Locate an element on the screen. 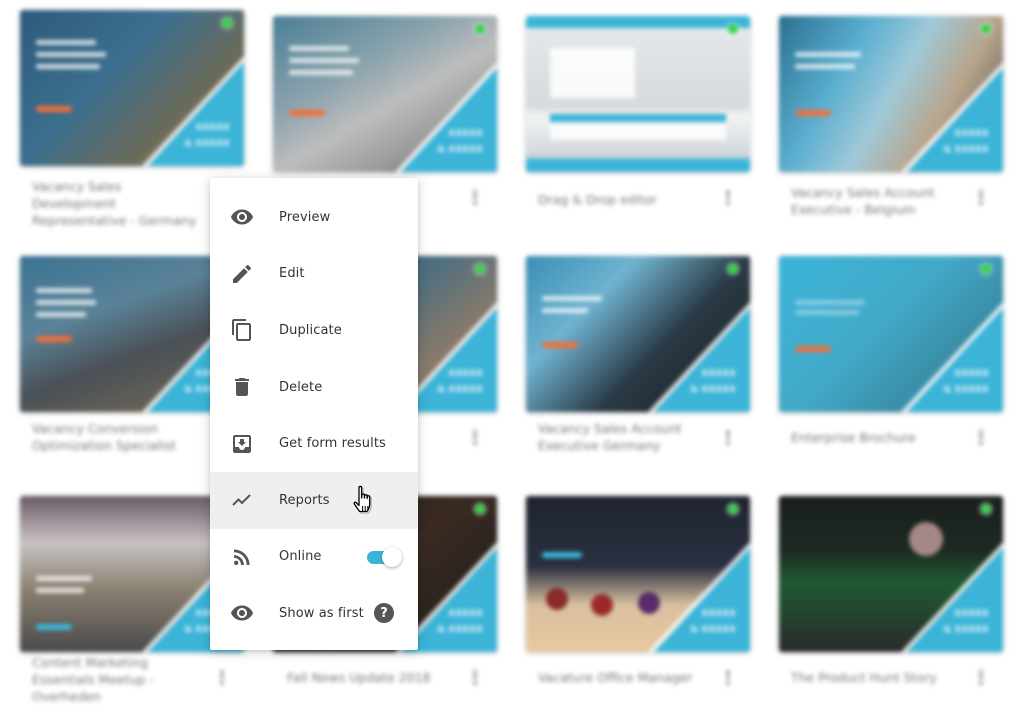 This screenshot has height=722, width=1020. menu-item-label: Reports is located at coordinates (304, 500).